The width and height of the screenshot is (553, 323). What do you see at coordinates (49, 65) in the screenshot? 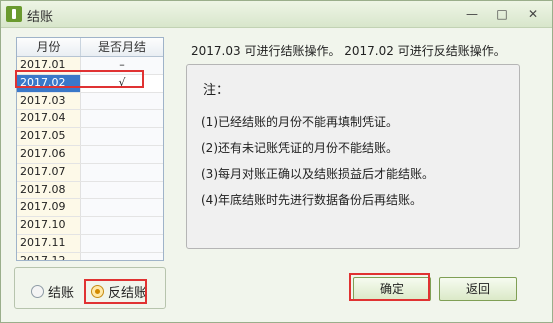
I see `cell-month: 2017.01` at bounding box center [49, 65].